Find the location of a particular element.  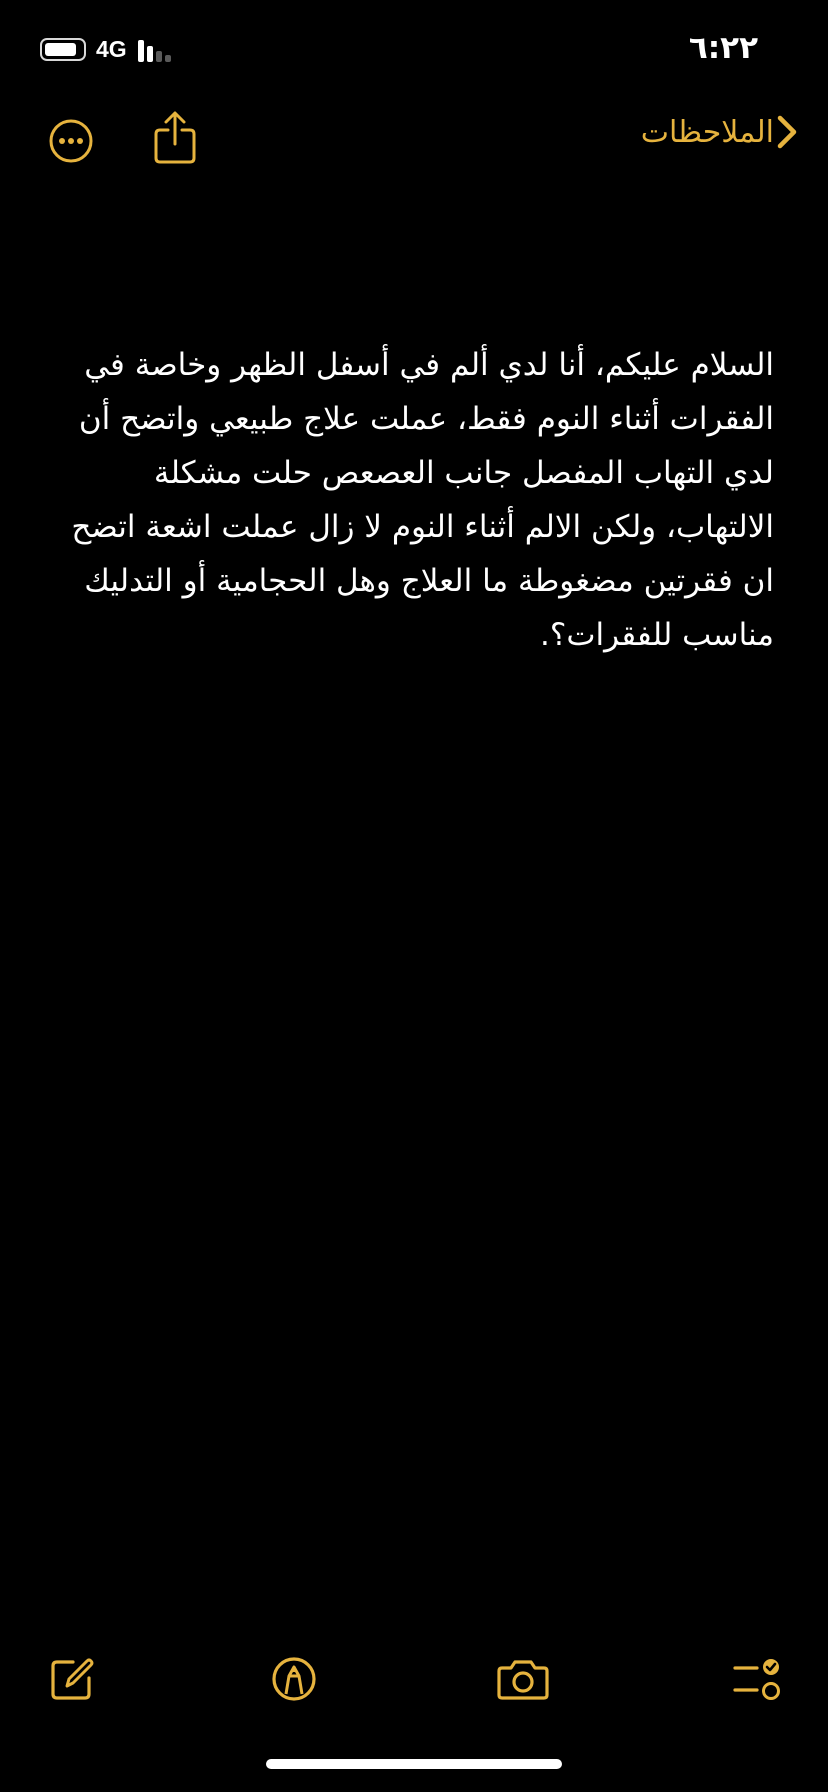

home-indicator is located at coordinates (414, 1764).